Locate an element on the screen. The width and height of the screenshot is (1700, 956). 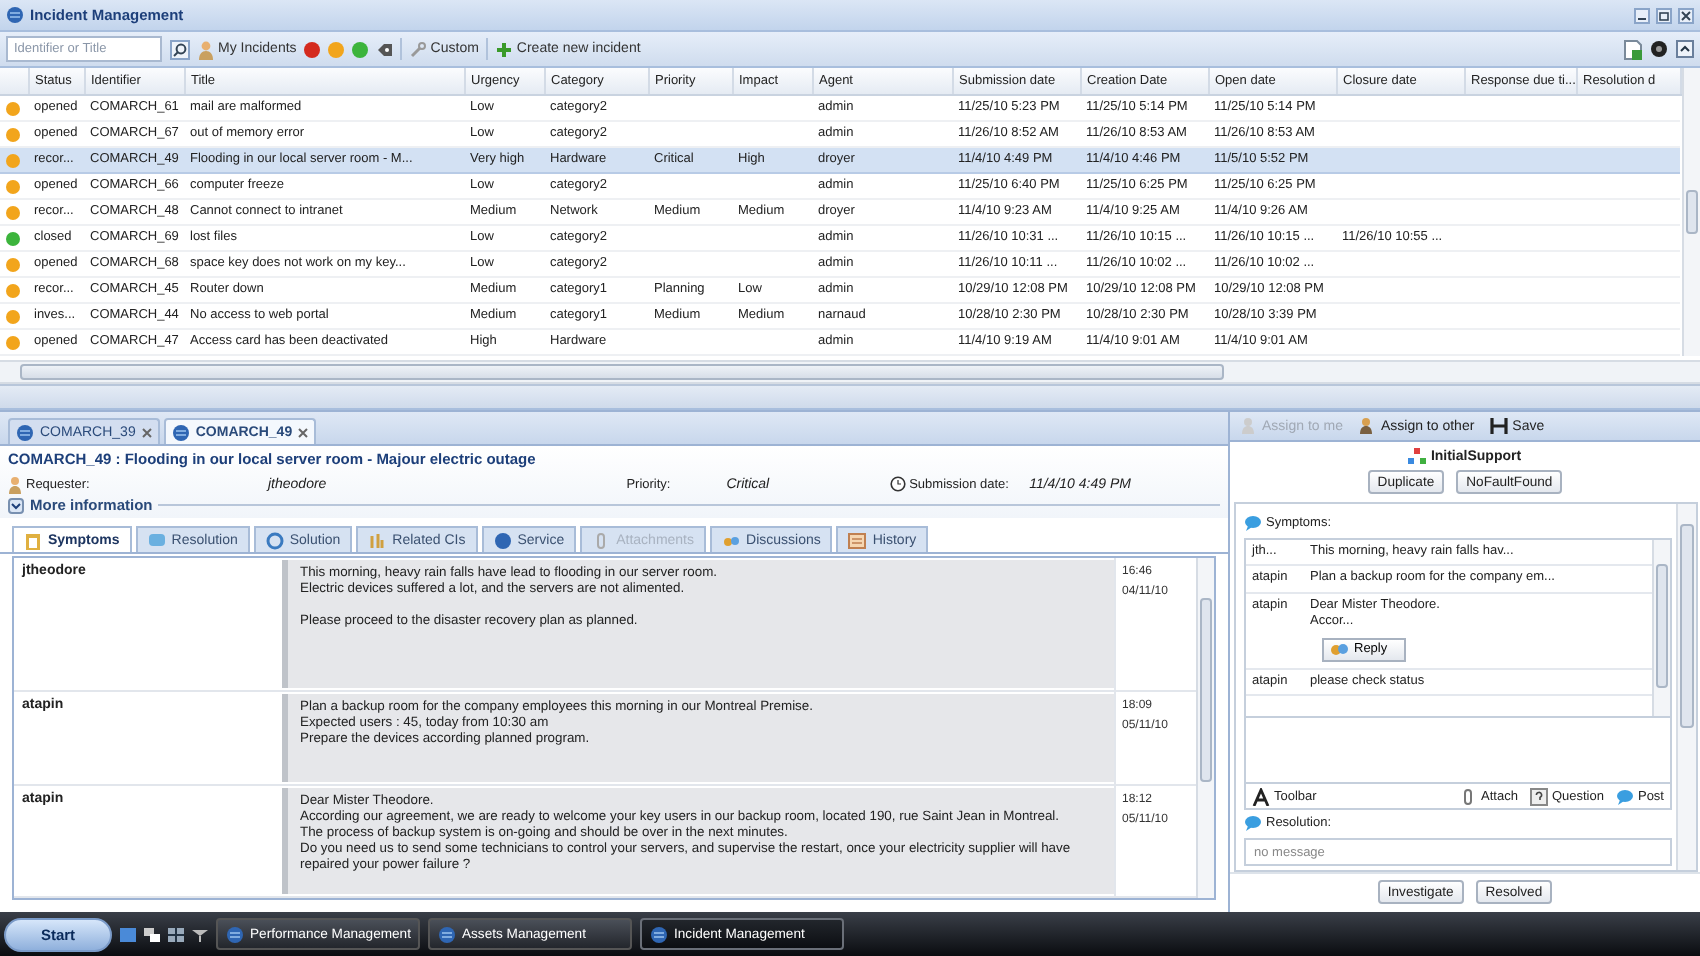
cis-tab-icon is located at coordinates (377, 540).